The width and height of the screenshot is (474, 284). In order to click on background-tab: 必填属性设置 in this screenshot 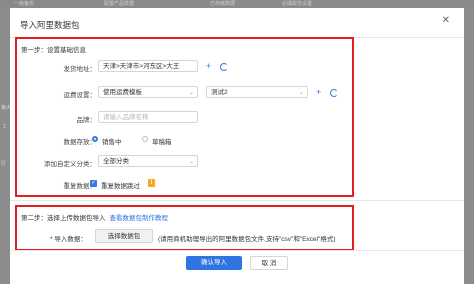, I will do `click(297, 4)`.